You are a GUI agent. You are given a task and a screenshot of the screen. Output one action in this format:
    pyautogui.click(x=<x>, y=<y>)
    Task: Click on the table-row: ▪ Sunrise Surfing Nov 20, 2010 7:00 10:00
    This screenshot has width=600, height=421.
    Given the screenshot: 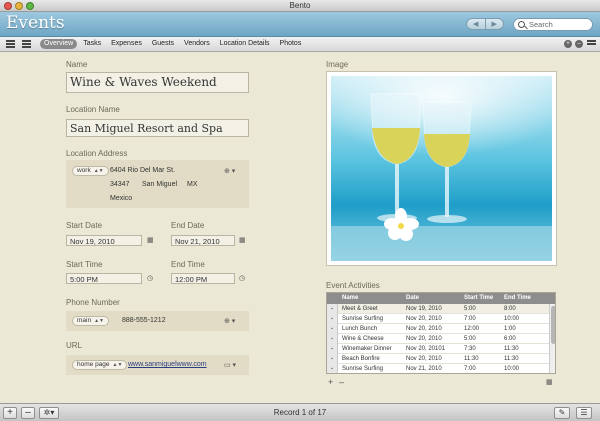 What is the action you would take?
    pyautogui.click(x=438, y=319)
    